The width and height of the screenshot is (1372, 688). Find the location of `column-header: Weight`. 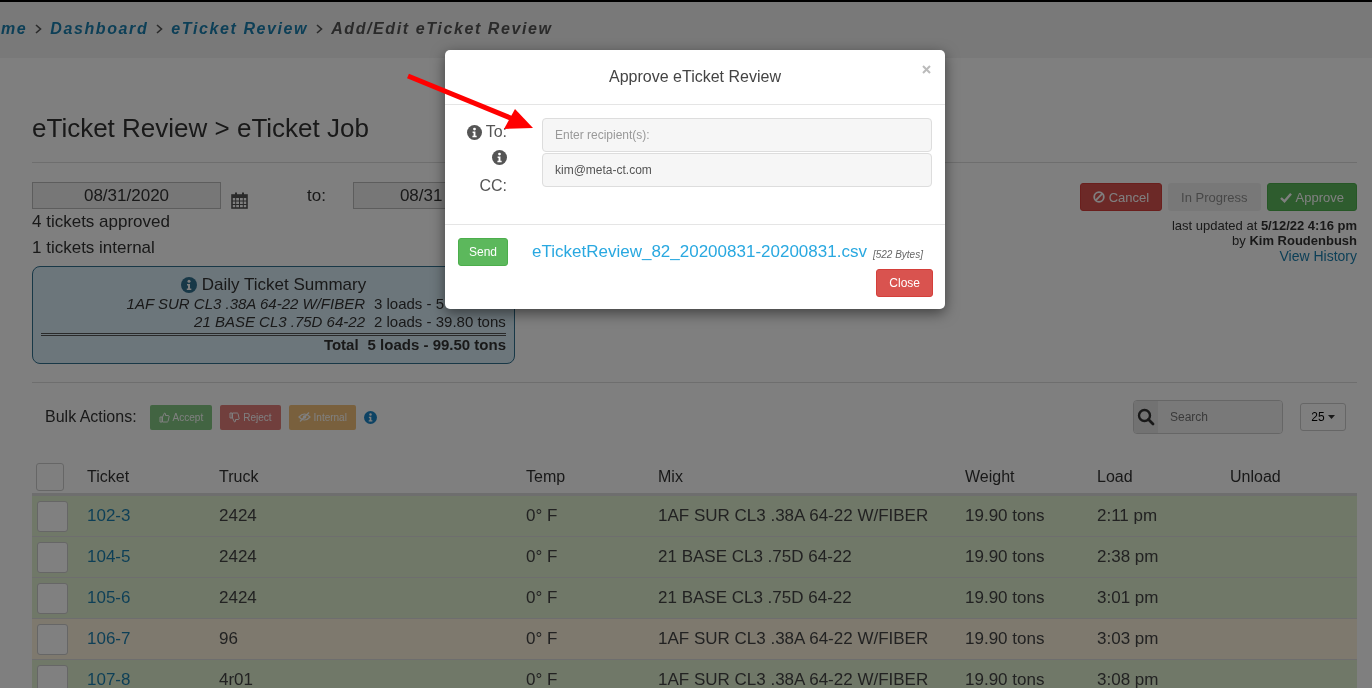

column-header: Weight is located at coordinates (990, 477).